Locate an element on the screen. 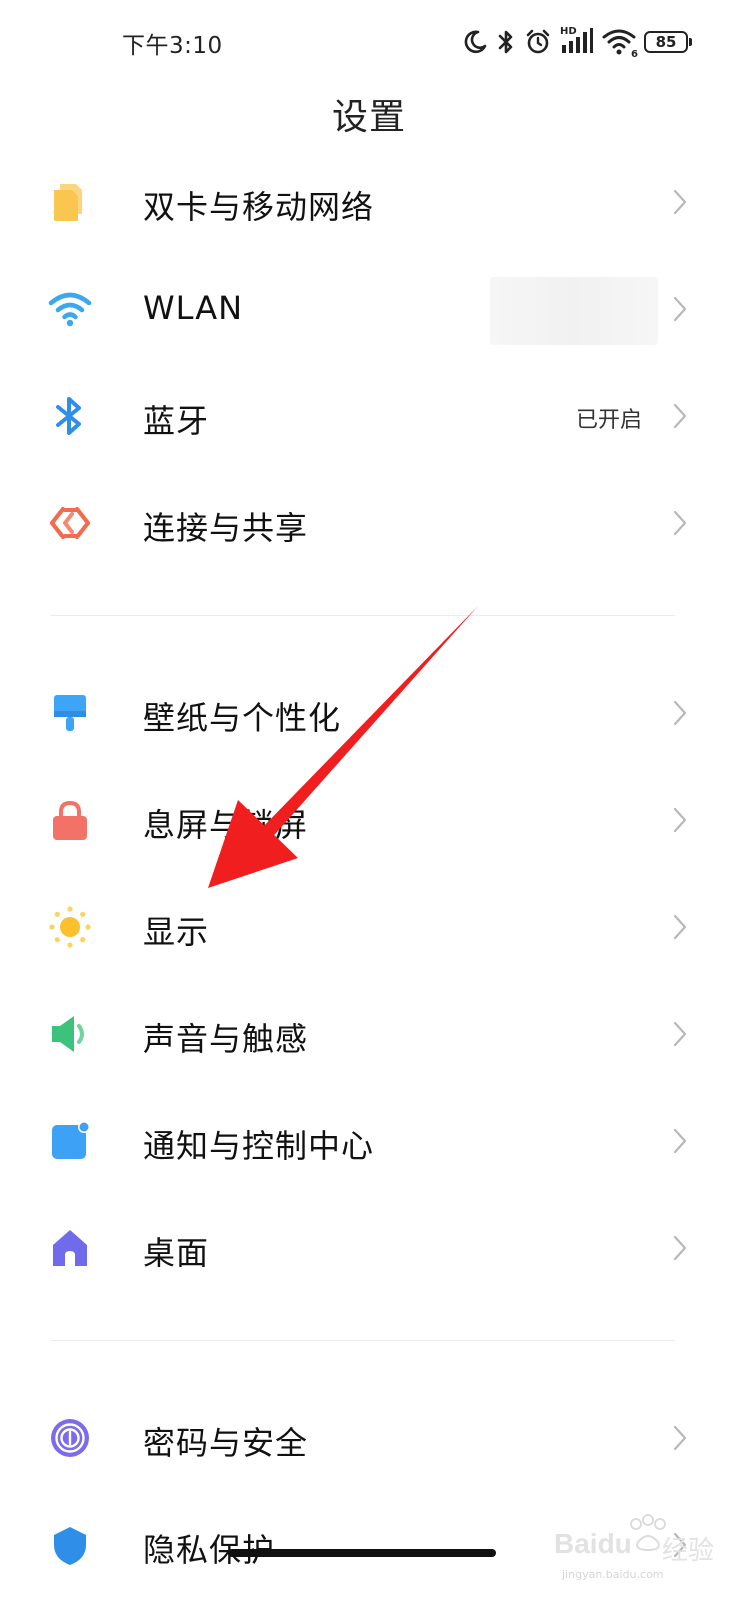 This screenshot has width=738, height=1600. moon-icon is located at coordinates (475, 42).